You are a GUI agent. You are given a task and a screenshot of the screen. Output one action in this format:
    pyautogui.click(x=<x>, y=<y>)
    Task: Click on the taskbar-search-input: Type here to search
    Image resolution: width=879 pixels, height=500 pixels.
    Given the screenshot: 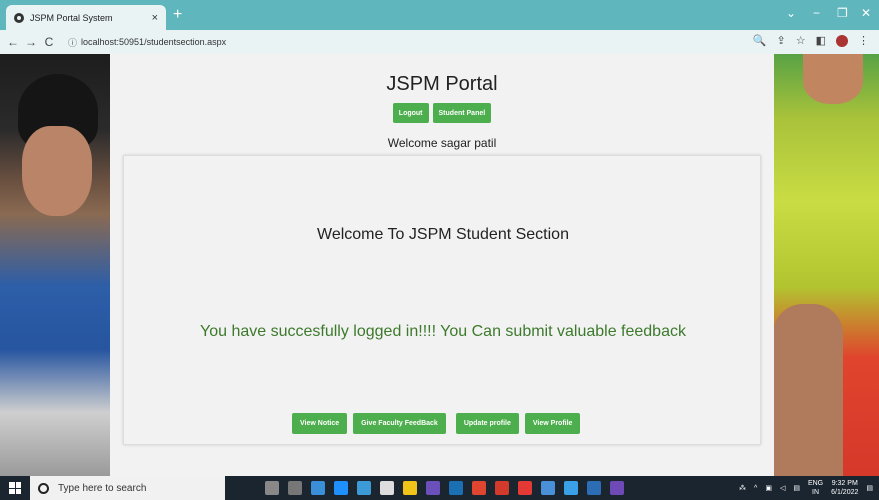 What is the action you would take?
    pyautogui.click(x=127, y=488)
    